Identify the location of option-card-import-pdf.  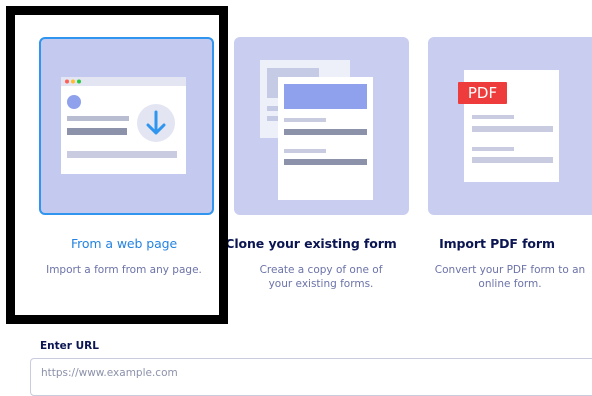
(510, 126).